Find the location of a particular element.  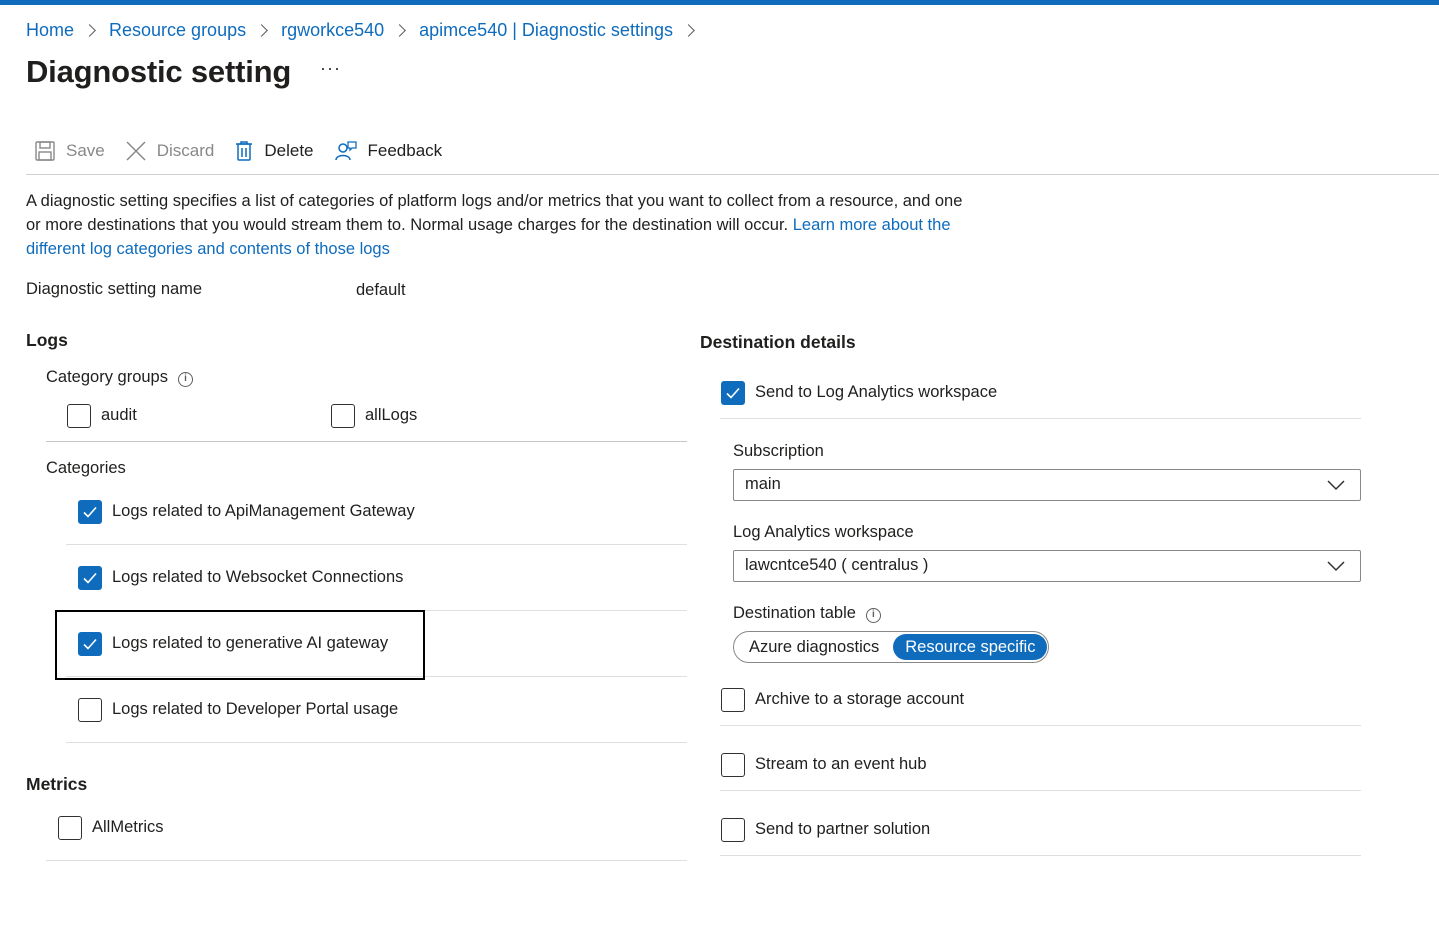

destination-table-toggle: Azure diagnostics Resource specific is located at coordinates (891, 647).